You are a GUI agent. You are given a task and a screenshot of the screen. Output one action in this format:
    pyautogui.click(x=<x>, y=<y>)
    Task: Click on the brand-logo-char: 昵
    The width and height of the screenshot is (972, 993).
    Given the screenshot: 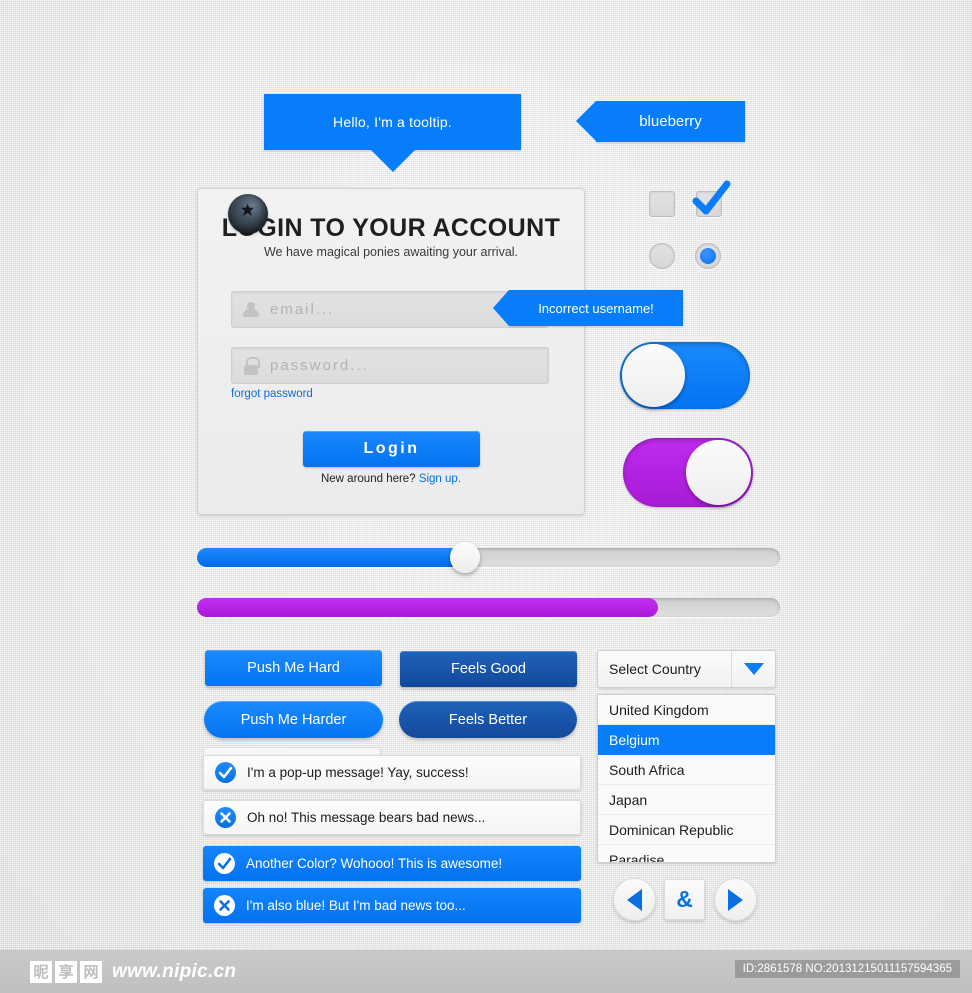 What is the action you would take?
    pyautogui.click(x=41, y=971)
    